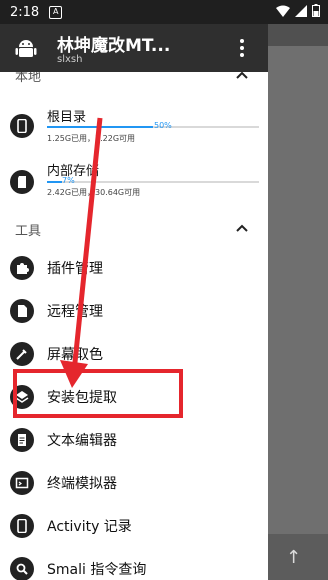 This screenshot has width=328, height=580. I want to click on more-options-icon, so click(242, 48).